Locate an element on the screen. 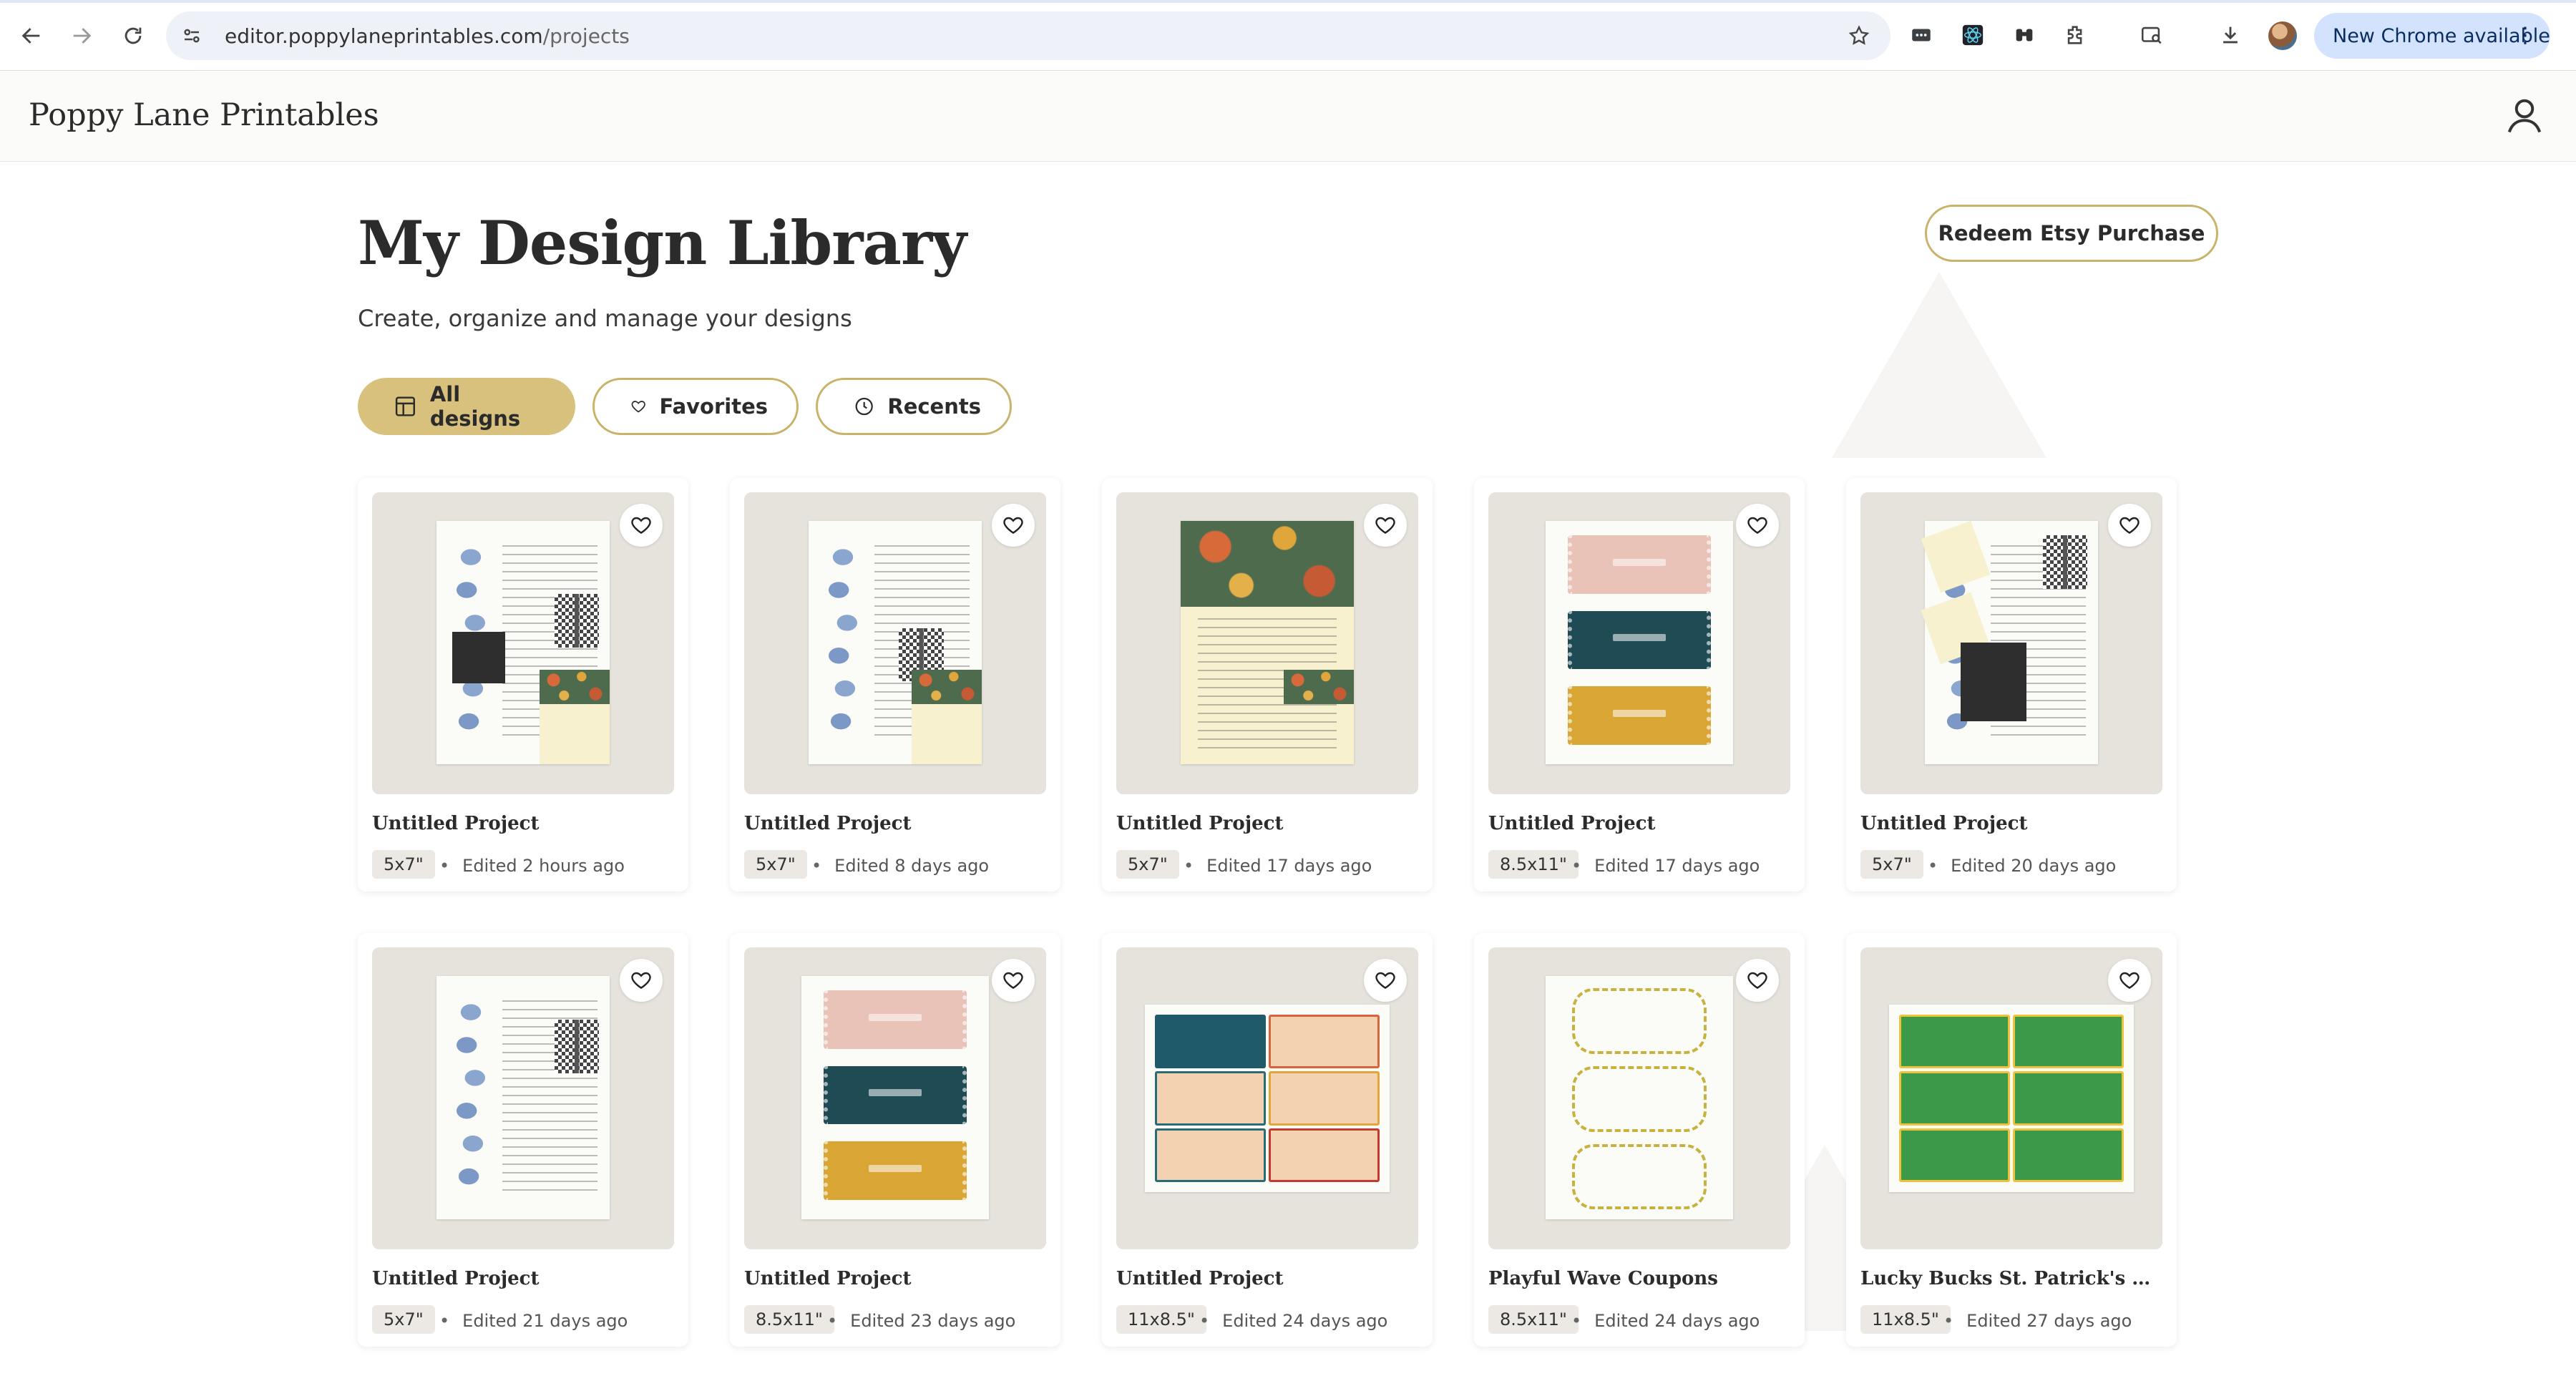 The width and height of the screenshot is (2576, 1381). edited-label: Edited 23 days ago is located at coordinates (933, 1321).